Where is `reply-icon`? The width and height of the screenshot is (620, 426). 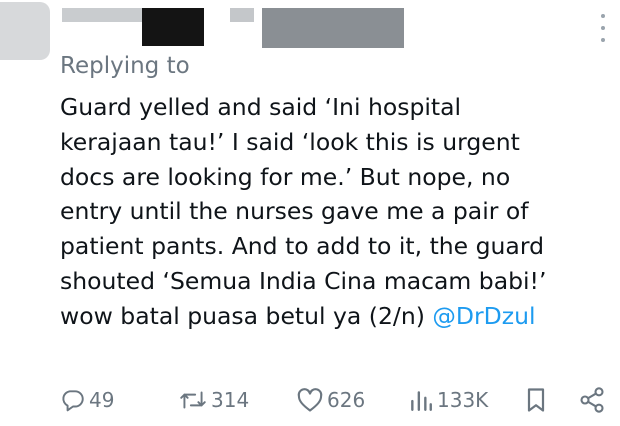
reply-icon is located at coordinates (73, 401).